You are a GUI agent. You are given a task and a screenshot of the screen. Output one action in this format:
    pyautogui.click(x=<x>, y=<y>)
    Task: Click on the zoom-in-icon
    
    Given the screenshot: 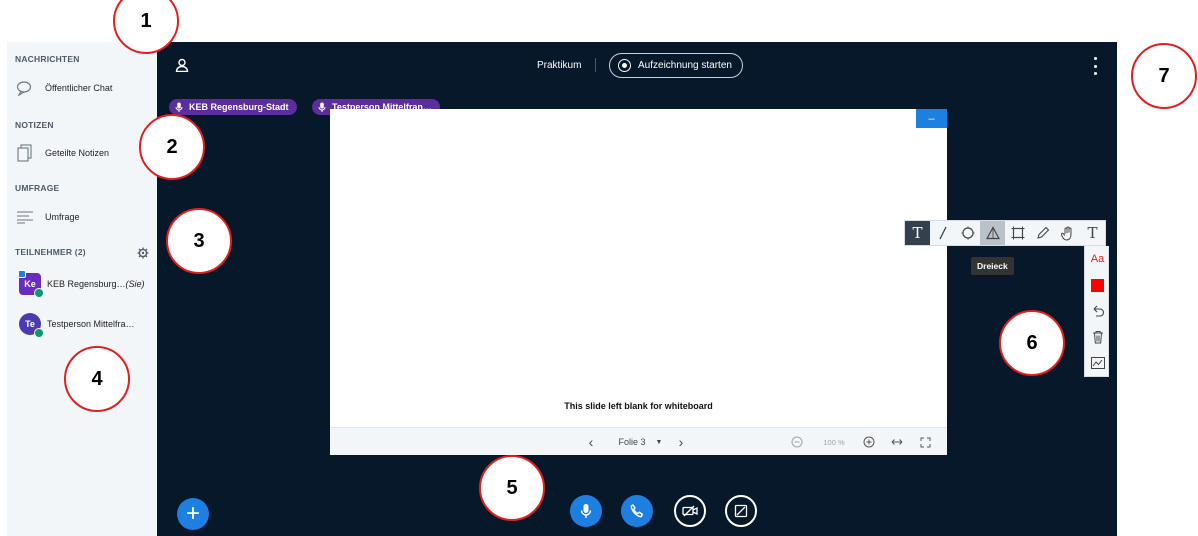 What is the action you would take?
    pyautogui.click(x=869, y=442)
    